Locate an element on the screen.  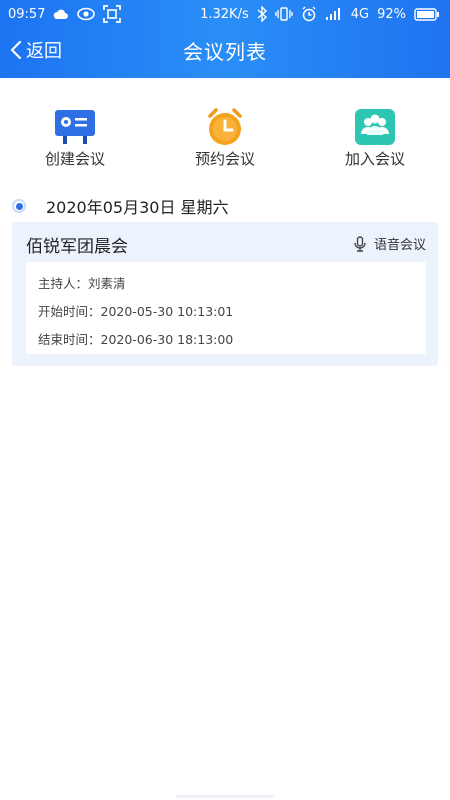
microphone-icon is located at coordinates (360, 243).